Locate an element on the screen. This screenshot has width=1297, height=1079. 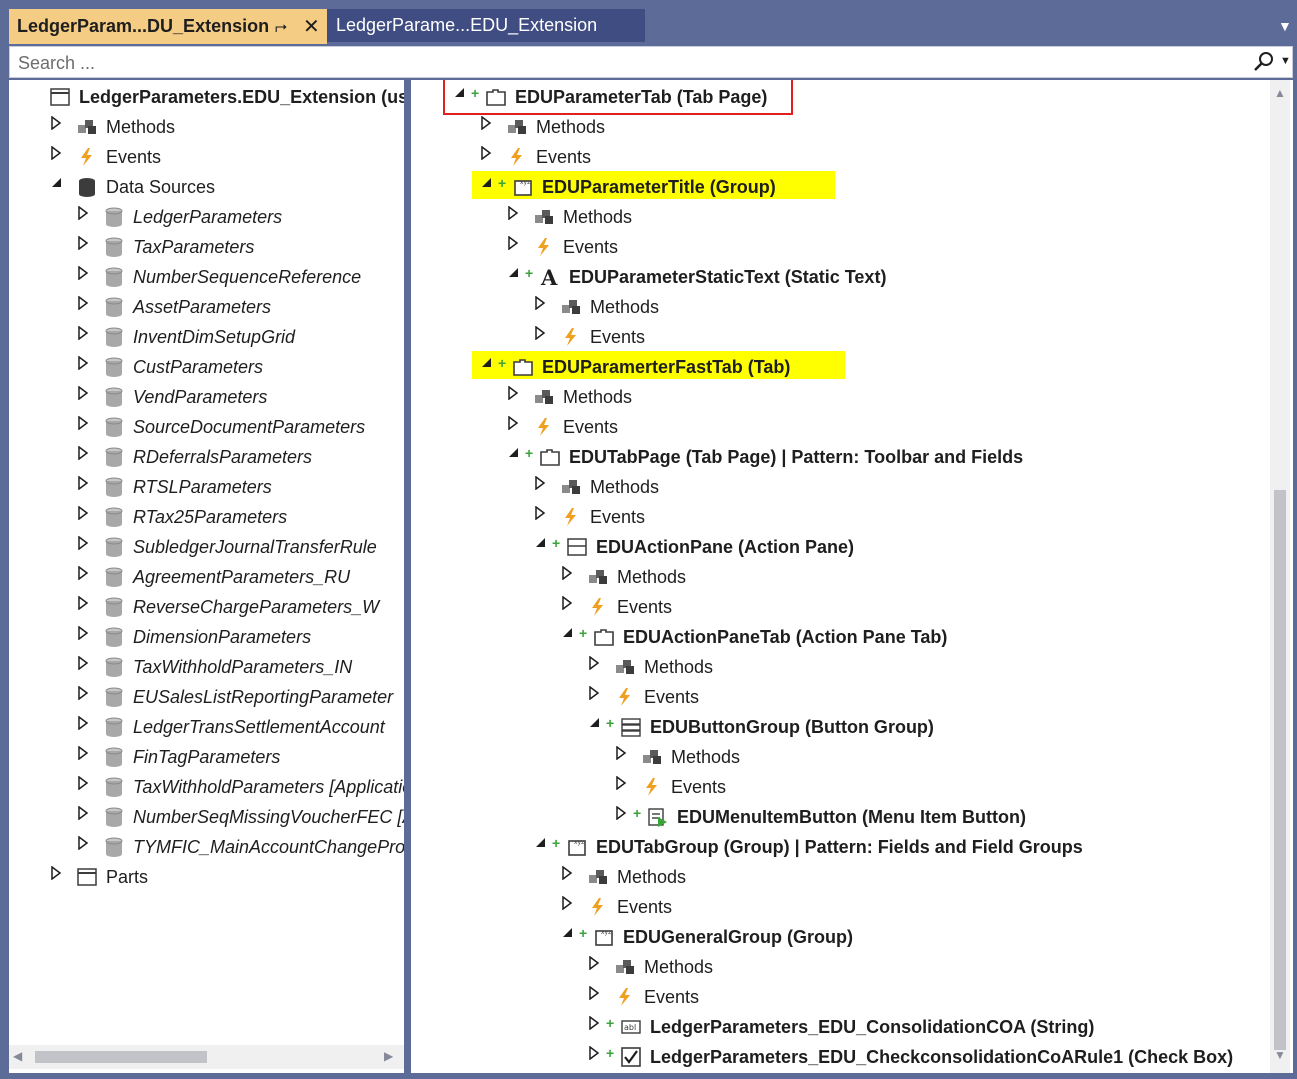
left-tree-node: SubledgerJournalTransferRule is located at coordinates (206, 547).